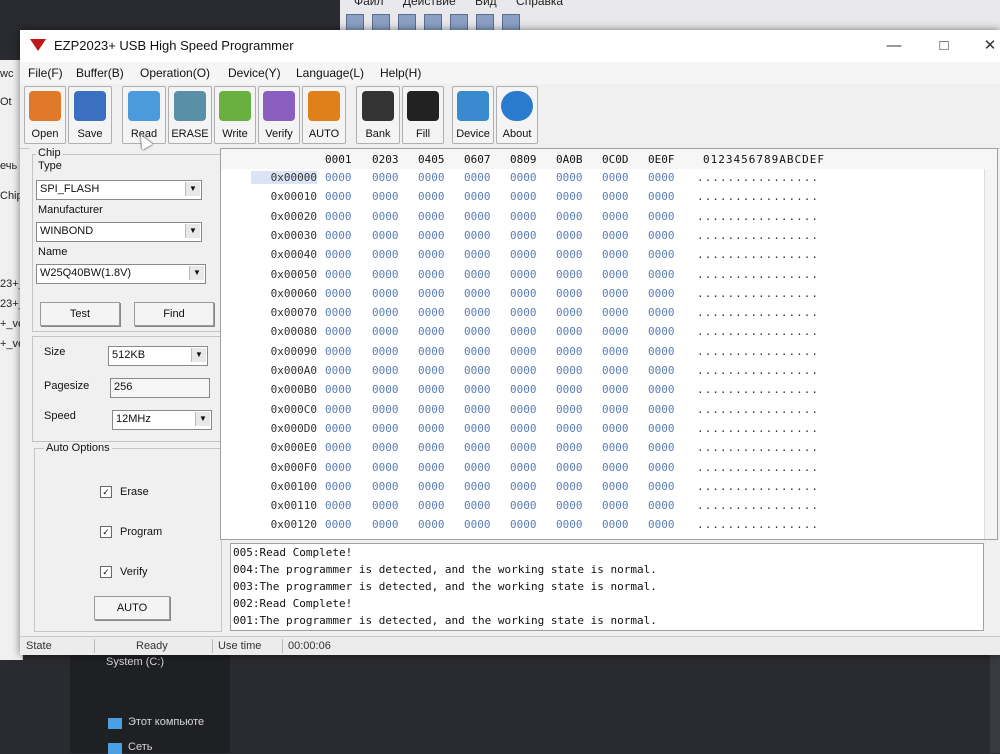  What do you see at coordinates (124, 572) in the screenshot?
I see `verify-checkbox: ✓ Verify` at bounding box center [124, 572].